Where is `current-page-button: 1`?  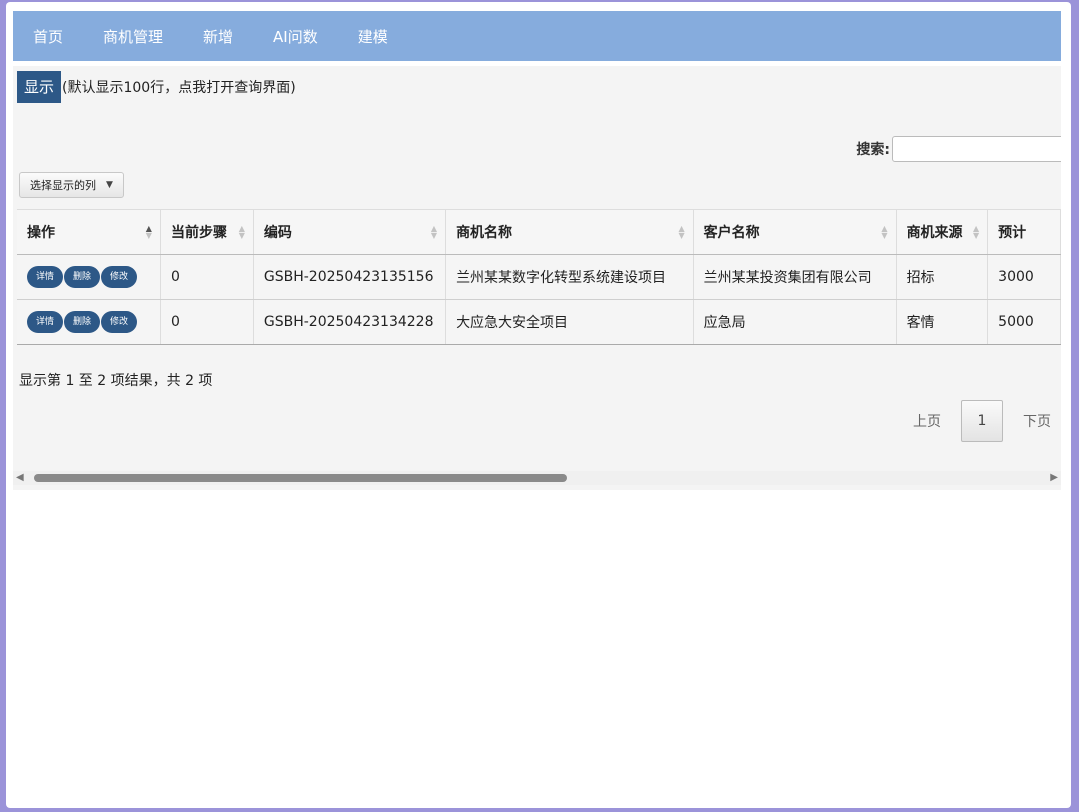 current-page-button: 1 is located at coordinates (982, 421).